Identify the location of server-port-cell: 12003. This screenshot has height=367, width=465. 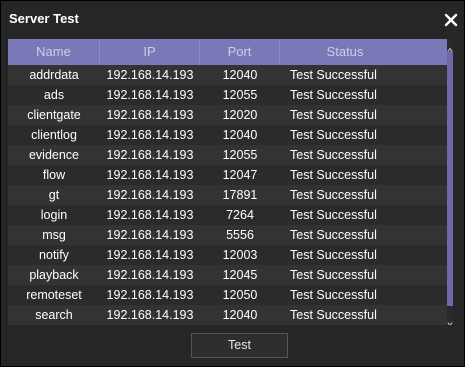
(240, 255).